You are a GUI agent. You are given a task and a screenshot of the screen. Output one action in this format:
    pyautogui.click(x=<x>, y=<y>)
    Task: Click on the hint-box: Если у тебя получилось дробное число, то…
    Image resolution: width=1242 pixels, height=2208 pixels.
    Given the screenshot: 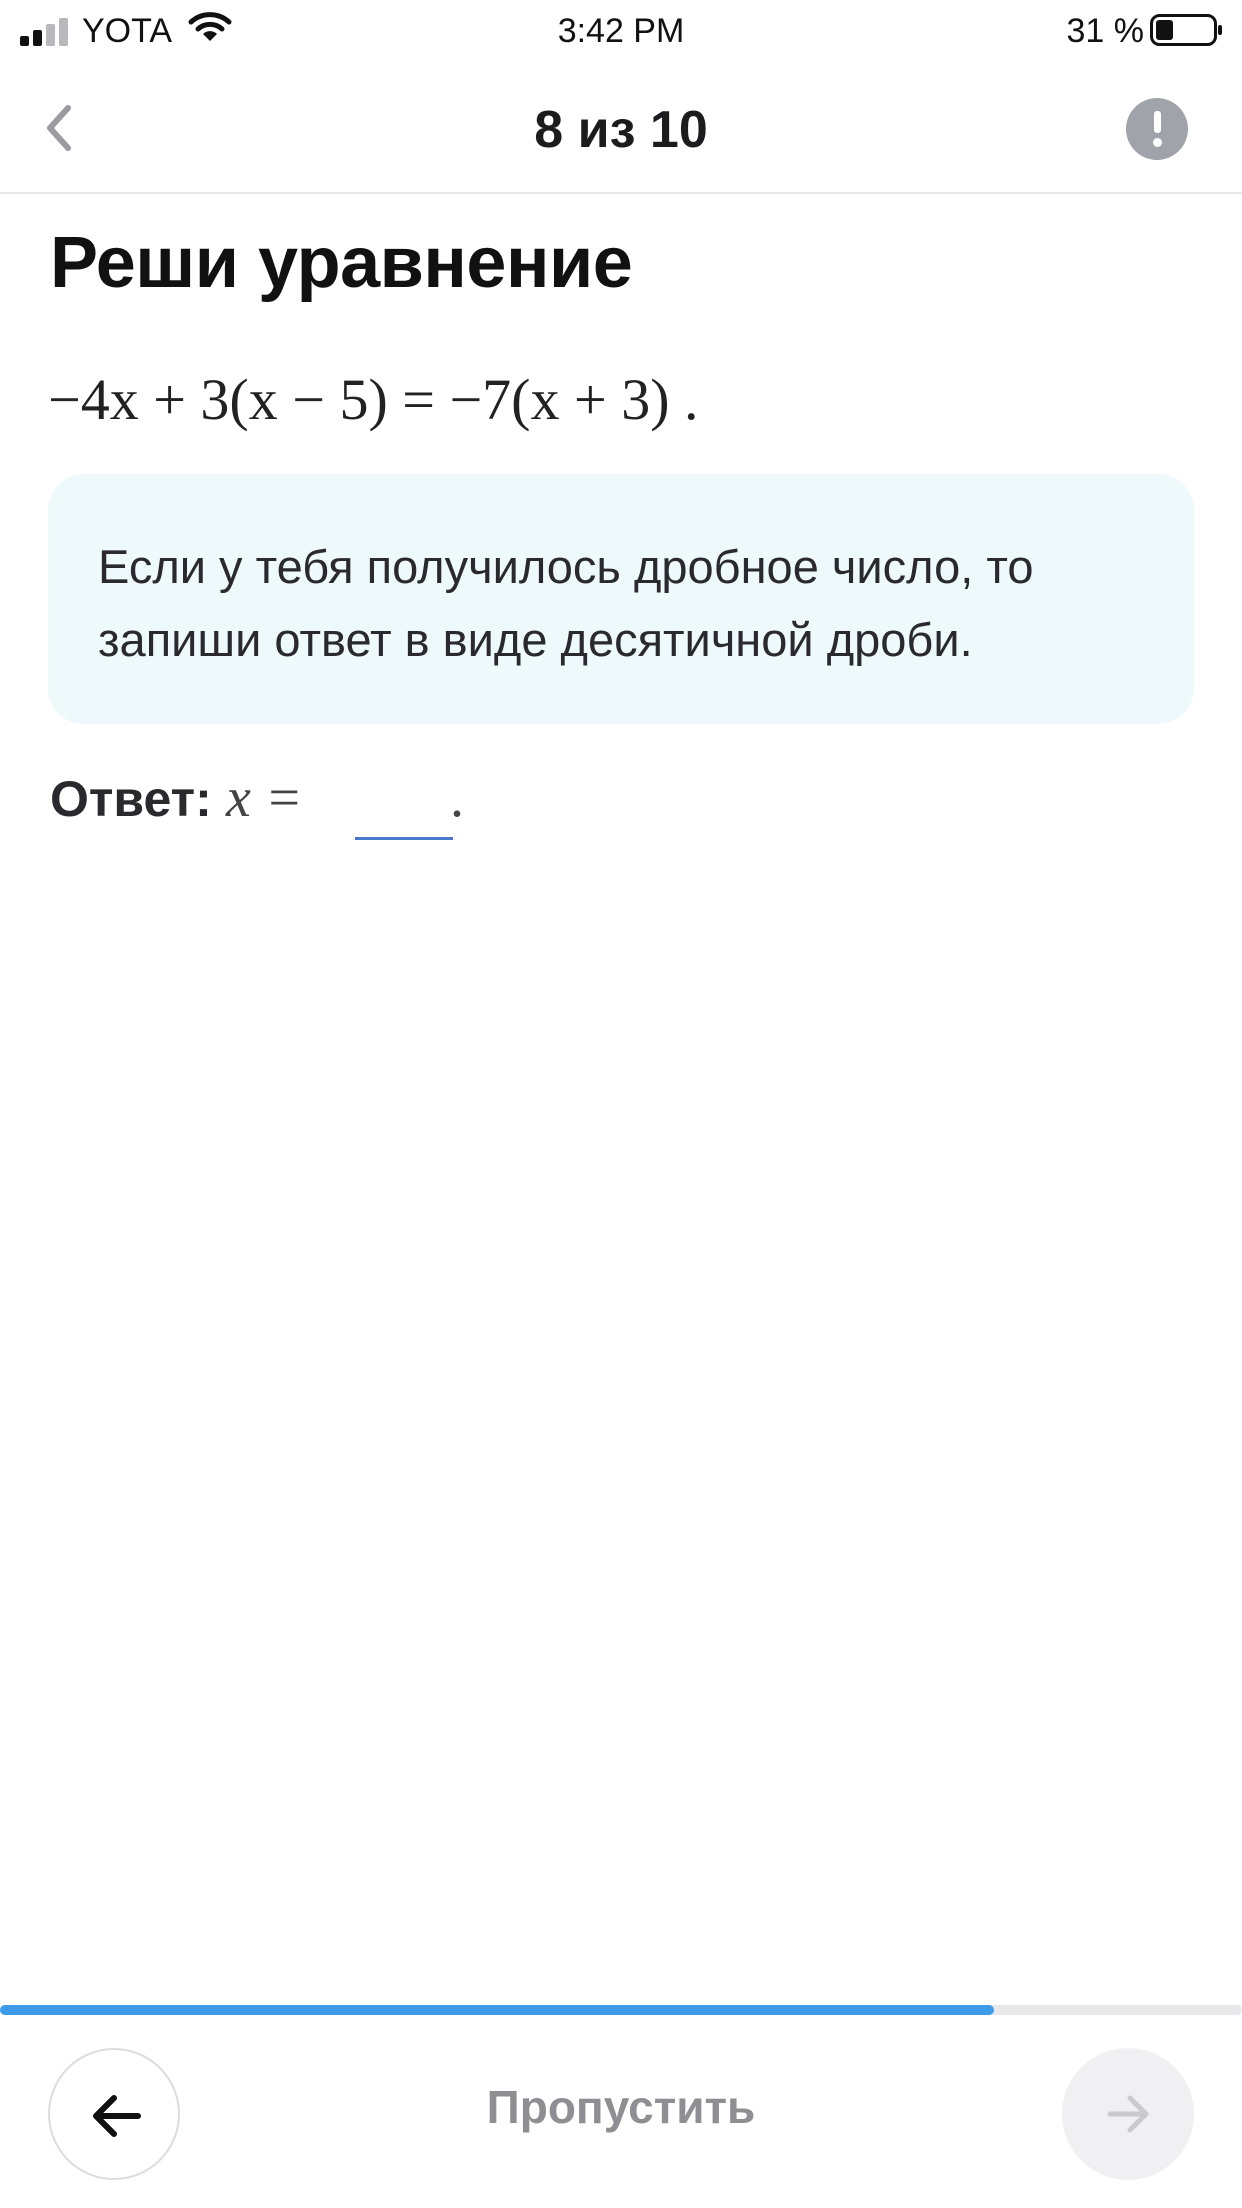 What is the action you would take?
    pyautogui.click(x=621, y=599)
    